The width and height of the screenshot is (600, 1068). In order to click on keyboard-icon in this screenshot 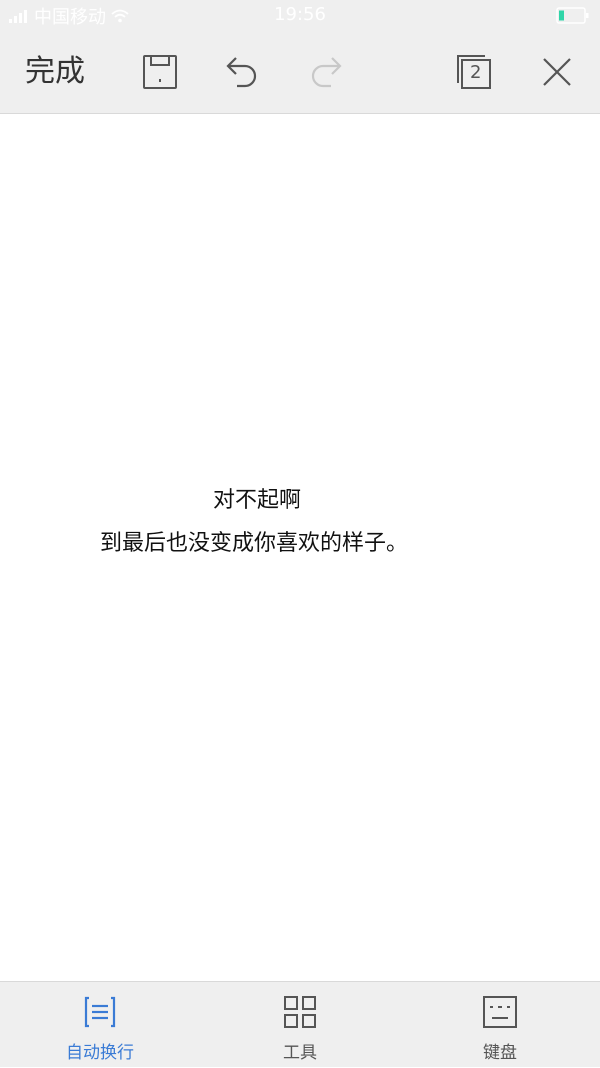, I will do `click(500, 1012)`.